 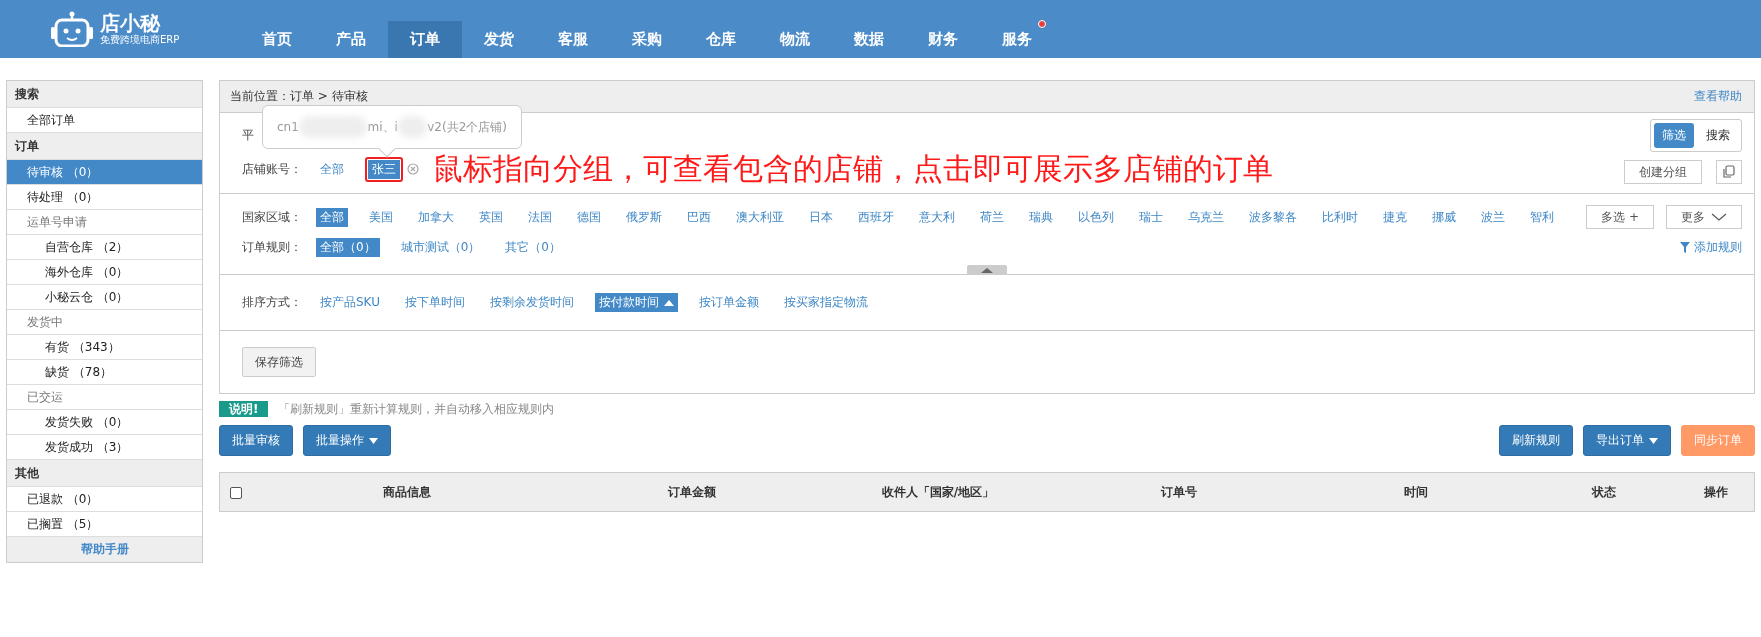 I want to click on sidebar-heading: 订单, so click(x=104, y=146).